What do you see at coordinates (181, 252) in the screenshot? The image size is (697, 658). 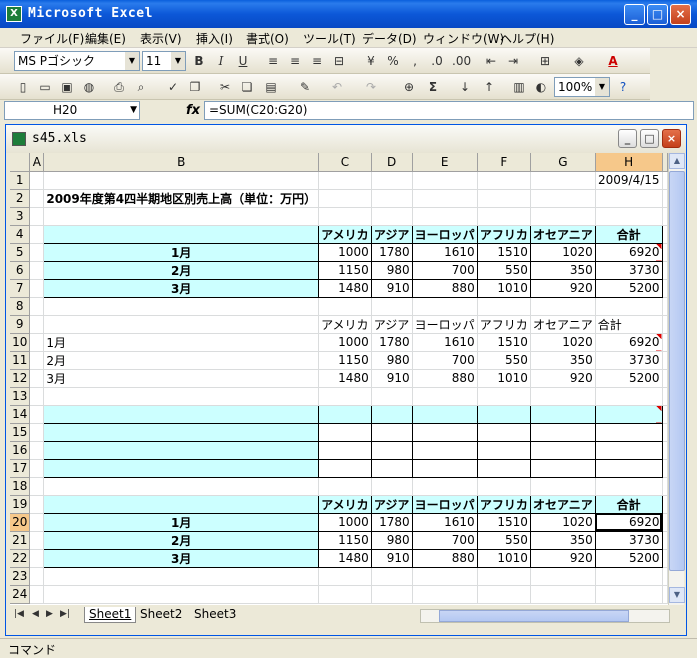 I see `cell-B5: 1月` at bounding box center [181, 252].